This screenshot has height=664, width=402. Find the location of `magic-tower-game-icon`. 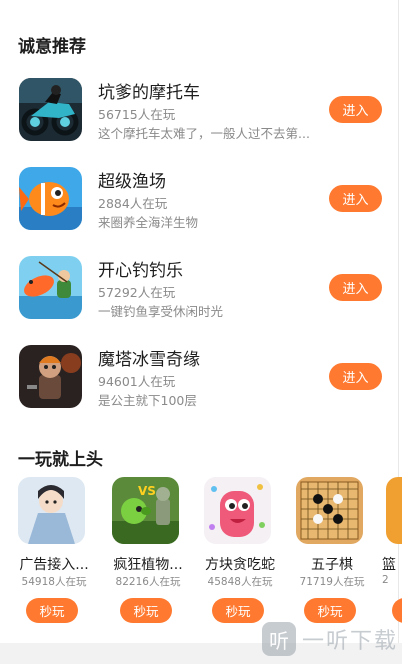

magic-tower-game-icon is located at coordinates (50, 376).